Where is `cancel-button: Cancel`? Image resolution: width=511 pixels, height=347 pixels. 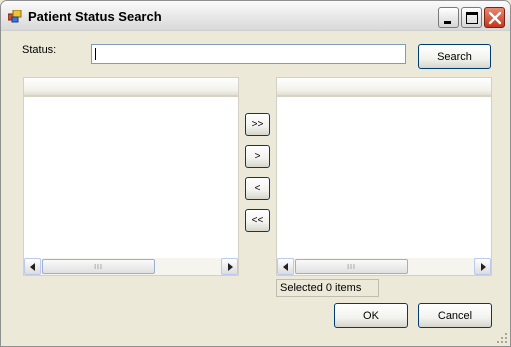 cancel-button: Cancel is located at coordinates (455, 315).